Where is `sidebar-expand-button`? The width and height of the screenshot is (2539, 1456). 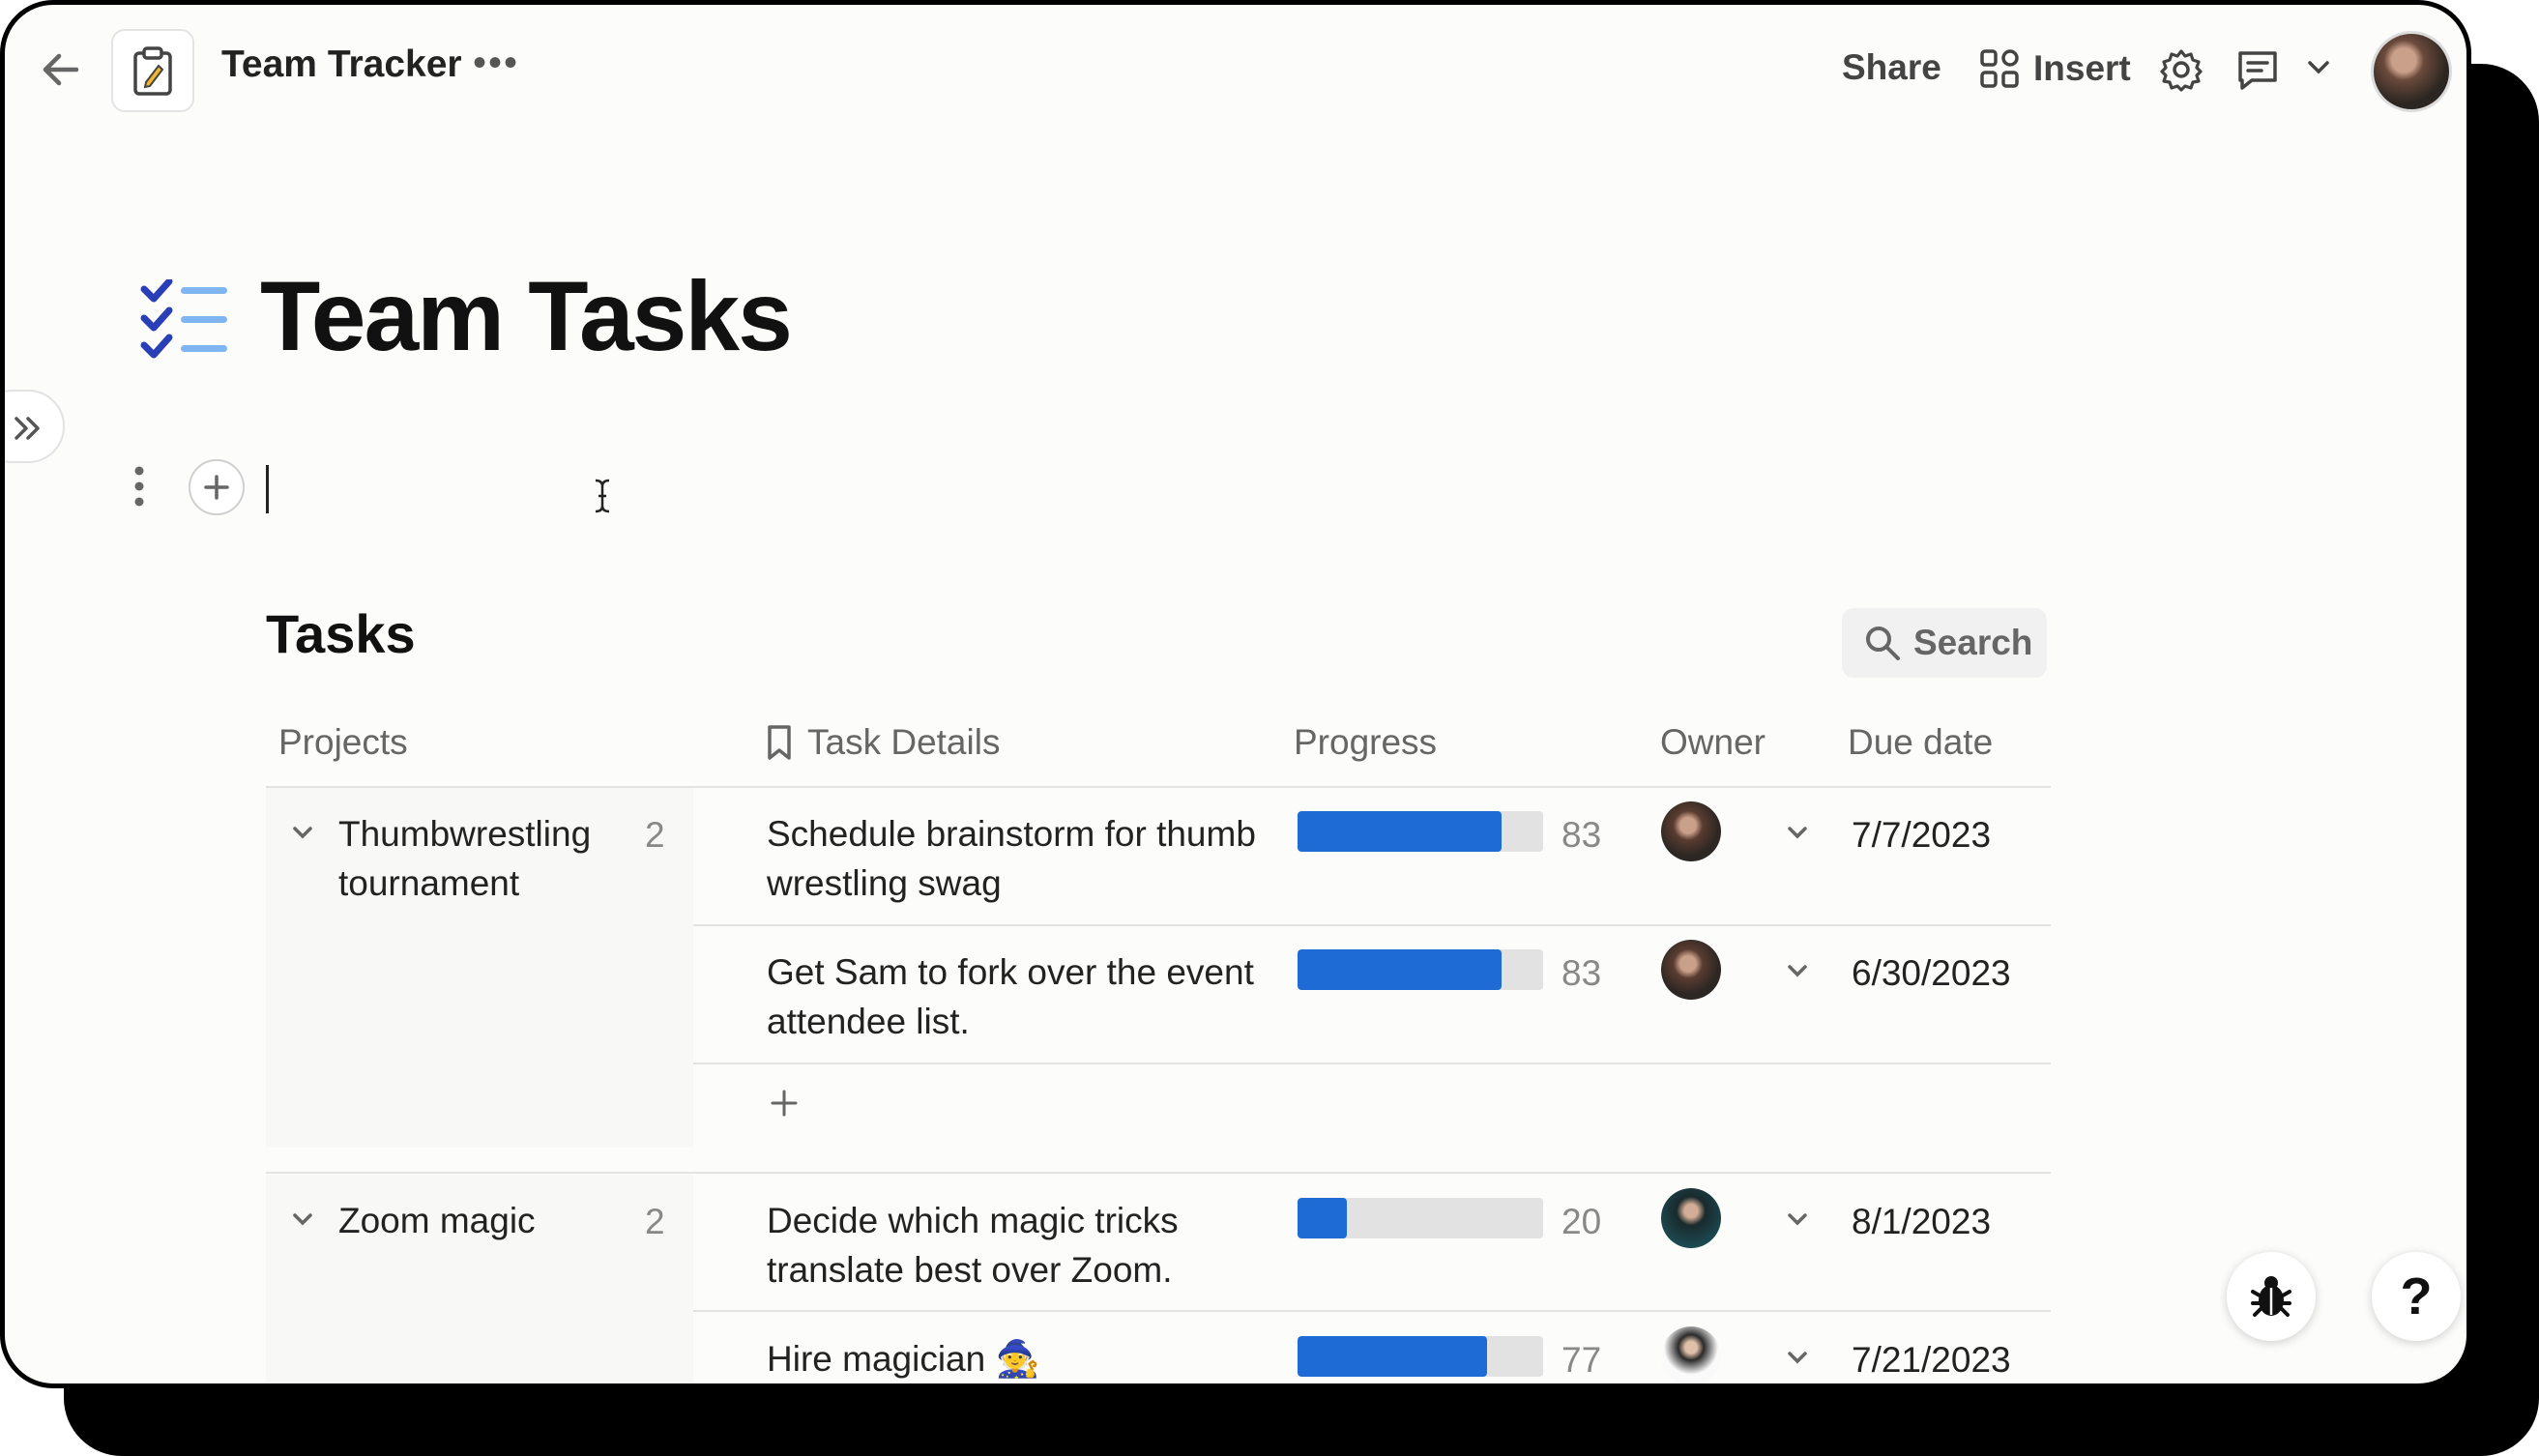
sidebar-expand-button is located at coordinates (35, 427).